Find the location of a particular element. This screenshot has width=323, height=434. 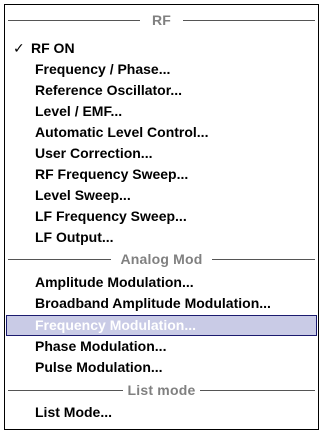

group-header-analog-mod: Analog Mod is located at coordinates (161, 259).